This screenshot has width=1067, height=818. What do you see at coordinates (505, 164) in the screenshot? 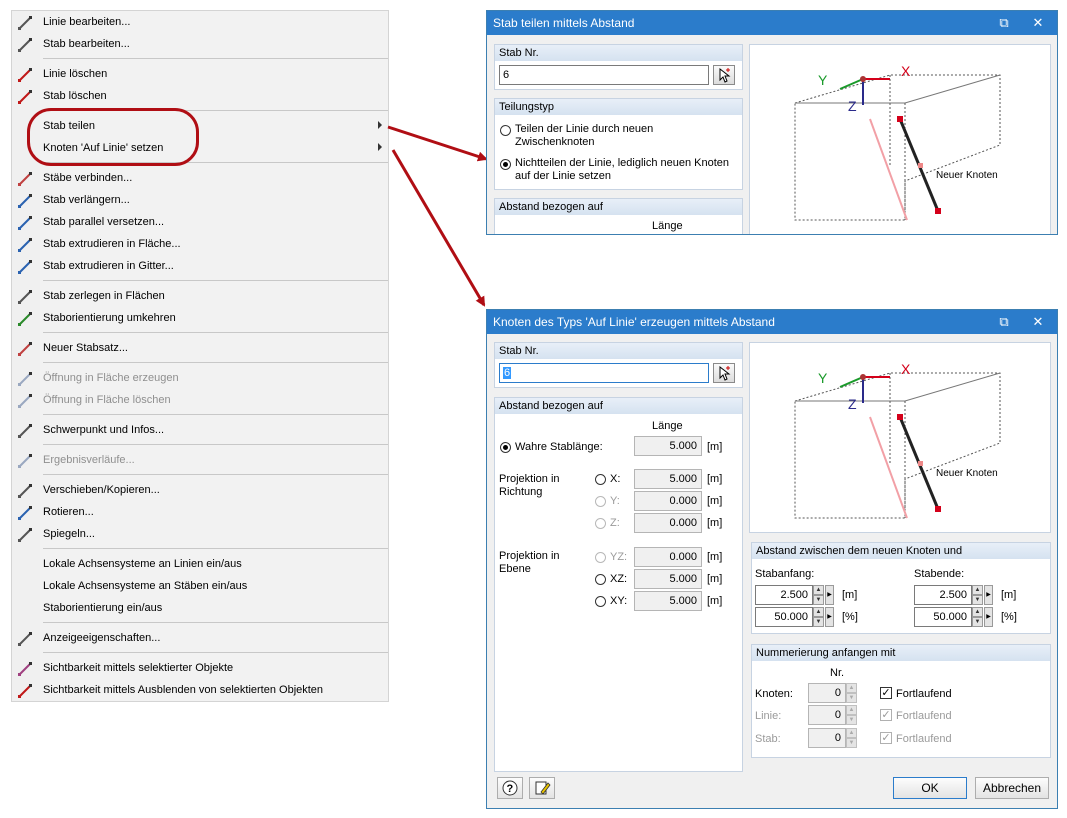
I see `radio-no-divide` at bounding box center [505, 164].